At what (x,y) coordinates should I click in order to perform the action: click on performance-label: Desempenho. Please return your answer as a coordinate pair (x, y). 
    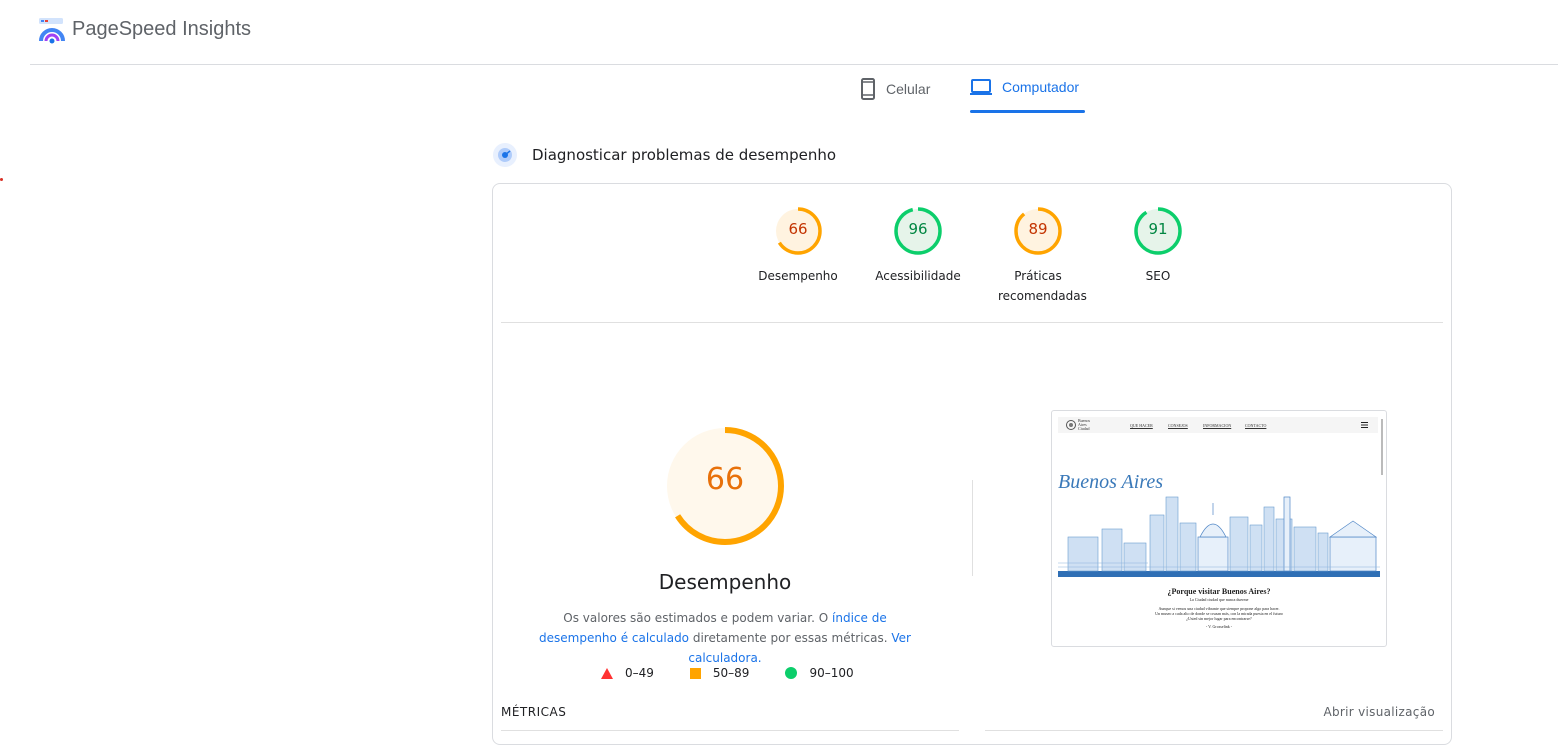
    Looking at the image, I should click on (725, 582).